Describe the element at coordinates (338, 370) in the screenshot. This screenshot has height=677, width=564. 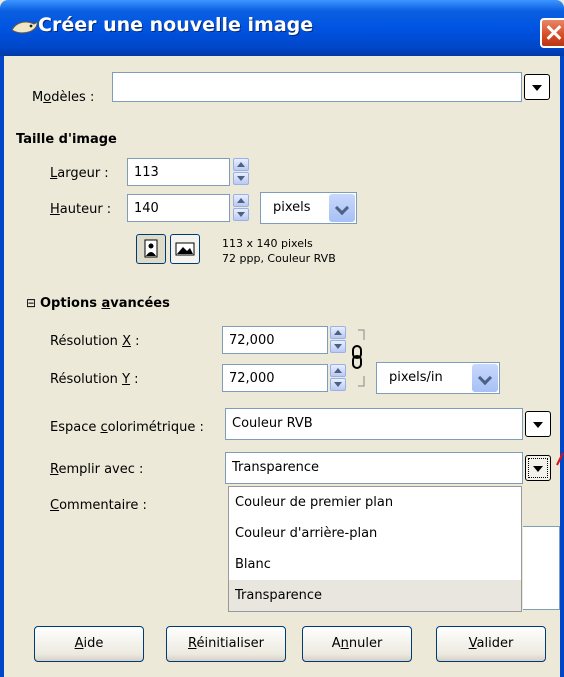
I see `resolution-y-increment-button` at that location.